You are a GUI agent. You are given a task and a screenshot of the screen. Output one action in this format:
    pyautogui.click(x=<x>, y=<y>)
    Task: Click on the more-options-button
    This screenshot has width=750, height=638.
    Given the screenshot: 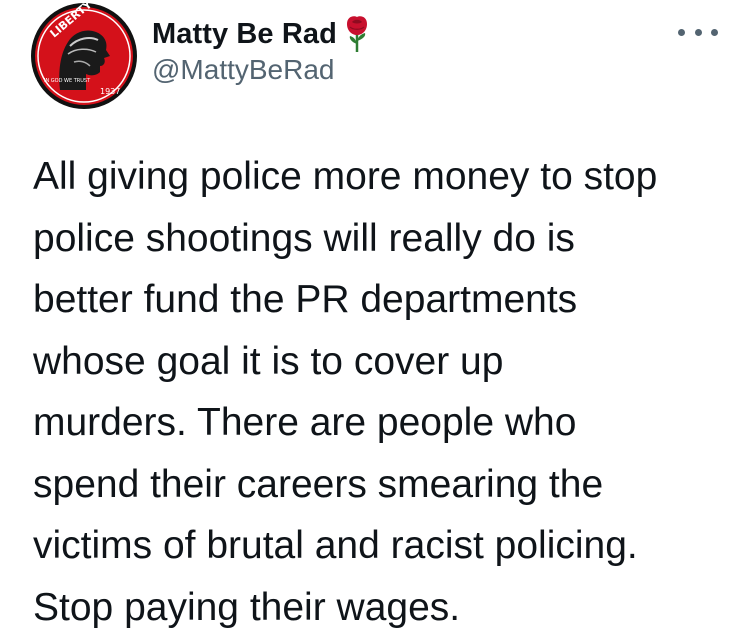 What is the action you would take?
    pyautogui.click(x=698, y=32)
    